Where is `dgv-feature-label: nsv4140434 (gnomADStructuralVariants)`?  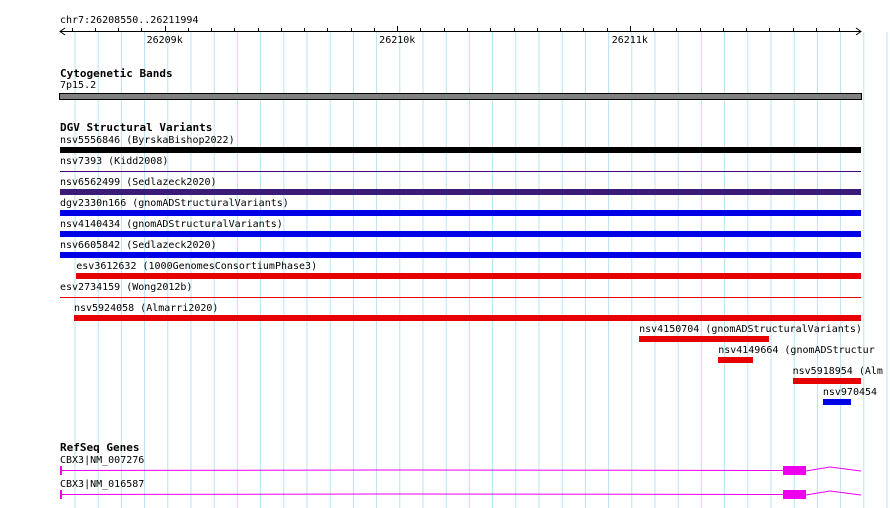
dgv-feature-label: nsv4140434 (gnomADStructuralVariants) is located at coordinates (171, 224).